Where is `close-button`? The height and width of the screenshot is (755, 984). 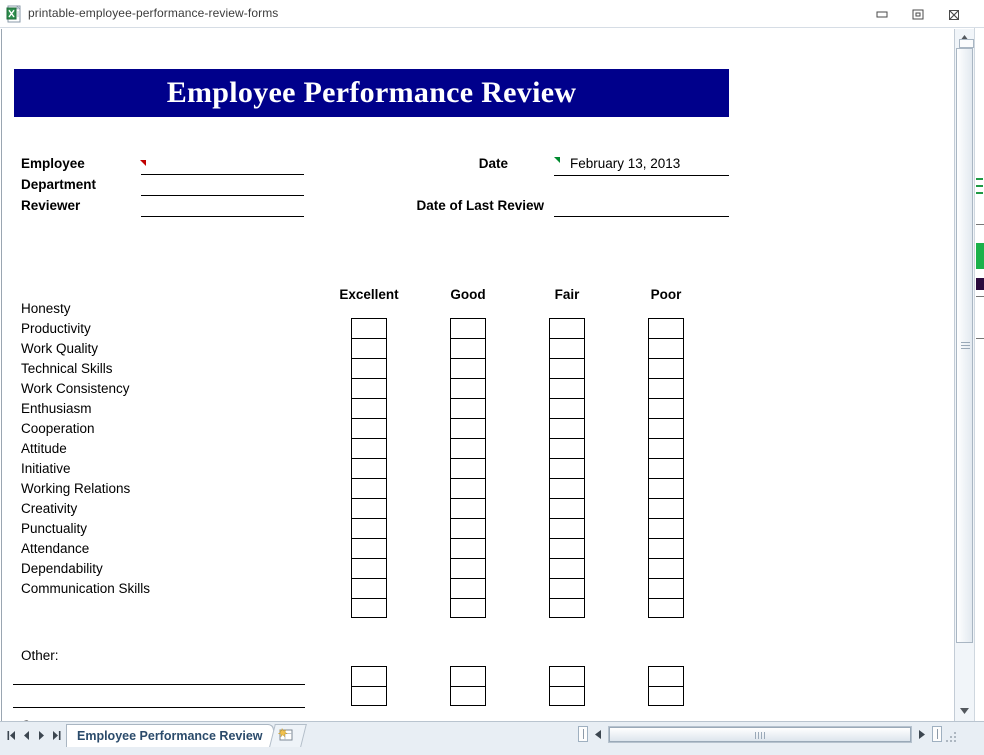 close-button is located at coordinates (954, 14).